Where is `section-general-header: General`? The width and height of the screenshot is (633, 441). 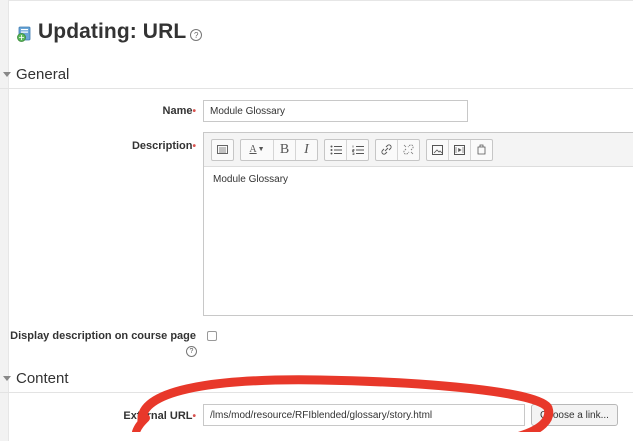
section-general-header: General is located at coordinates (316, 74).